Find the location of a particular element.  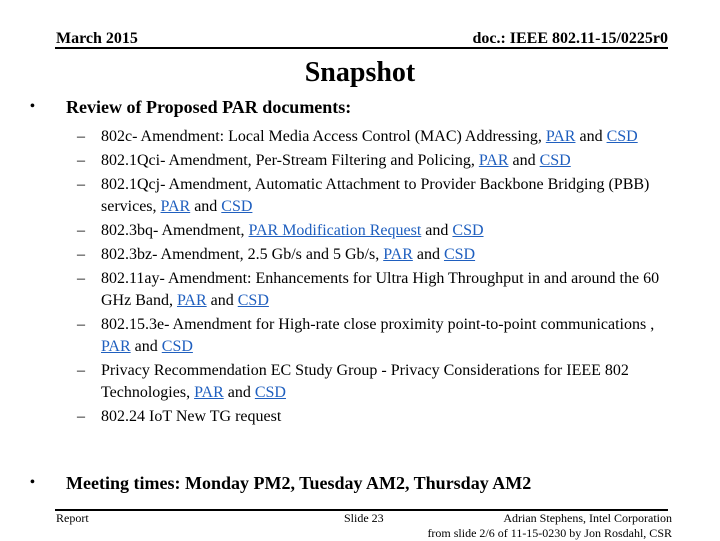

item-text: 802.3bz- Amendment, 2.5 Gb/s and 5 Gb/s, is located at coordinates (242, 254).